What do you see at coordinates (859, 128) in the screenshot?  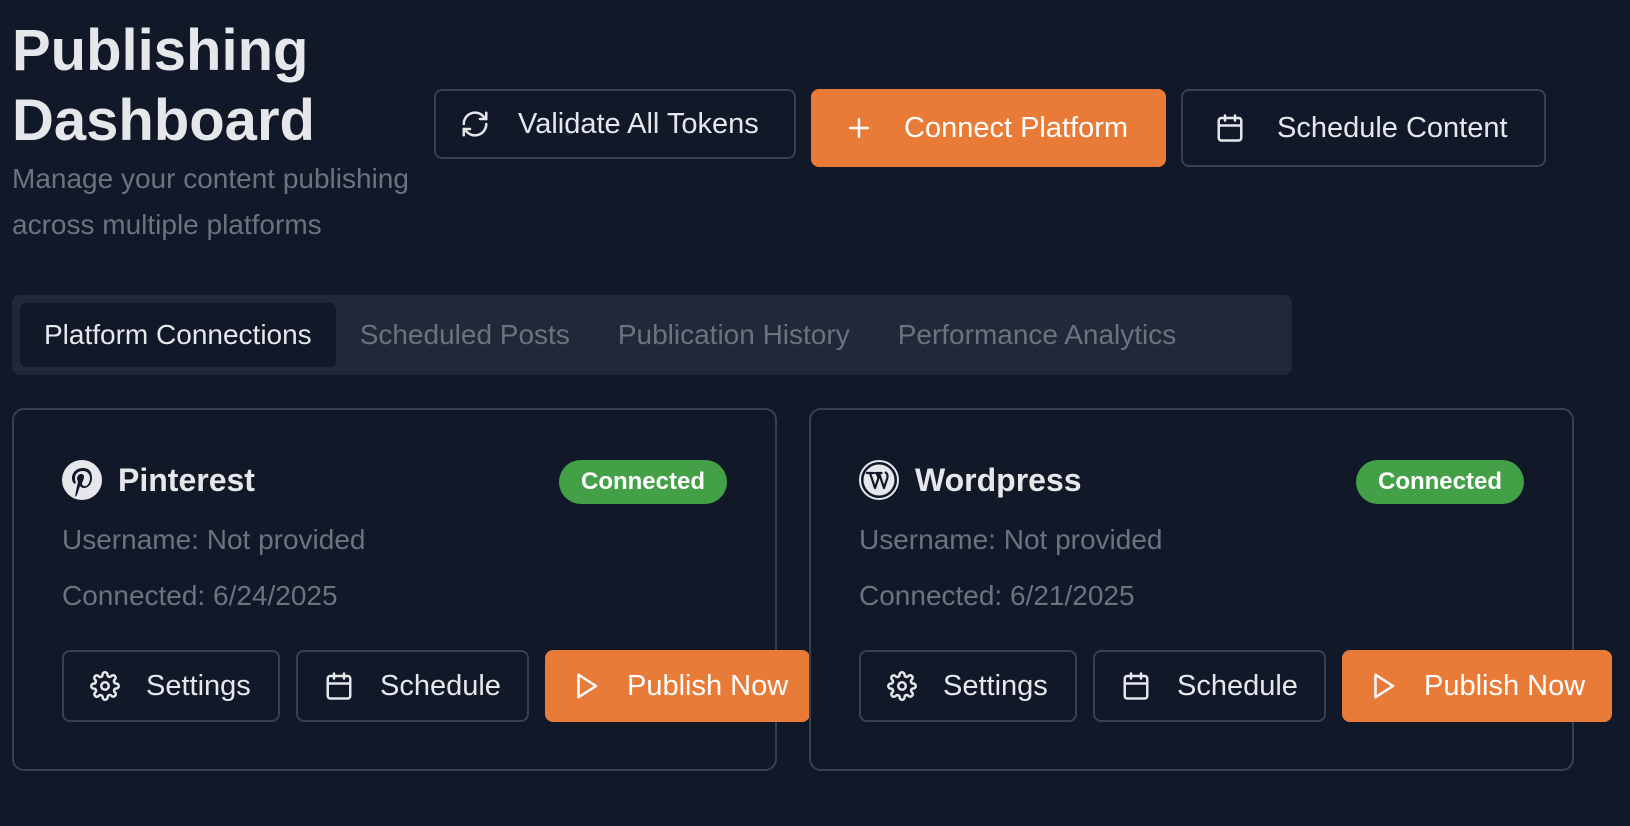 I see `plus-icon` at bounding box center [859, 128].